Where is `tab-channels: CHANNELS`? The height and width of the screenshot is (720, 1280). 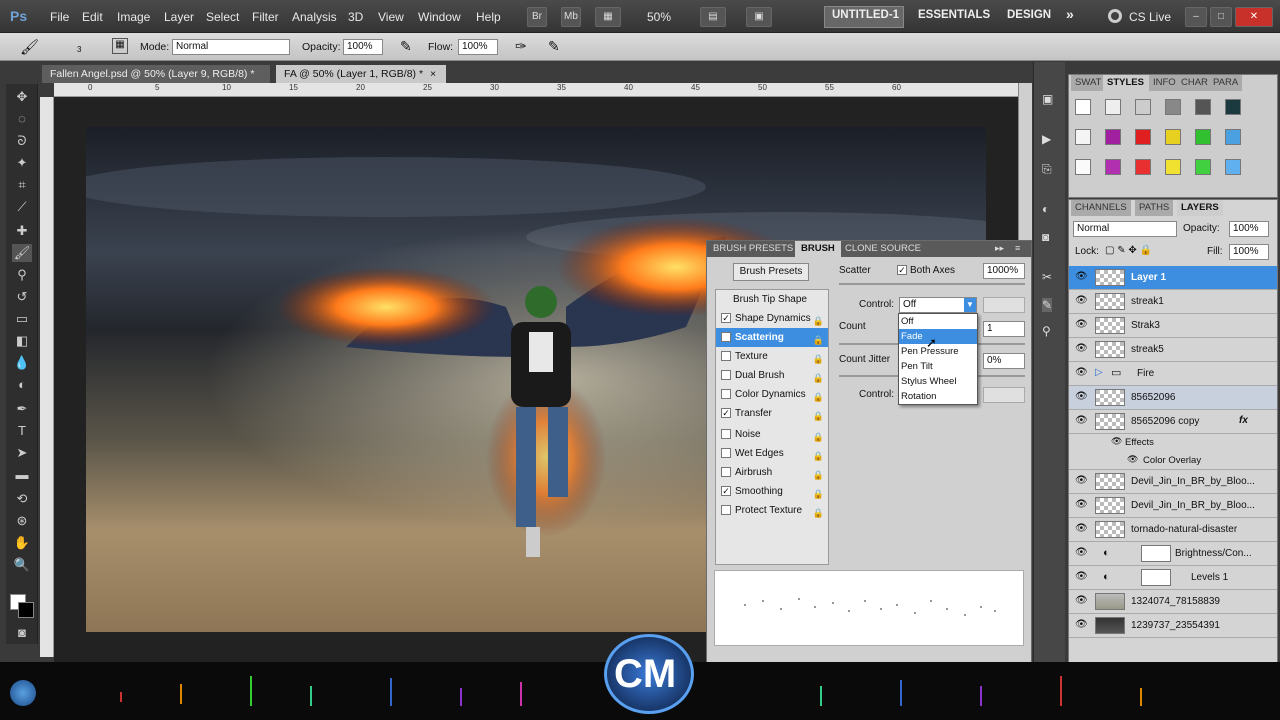 tab-channels: CHANNELS is located at coordinates (1101, 208).